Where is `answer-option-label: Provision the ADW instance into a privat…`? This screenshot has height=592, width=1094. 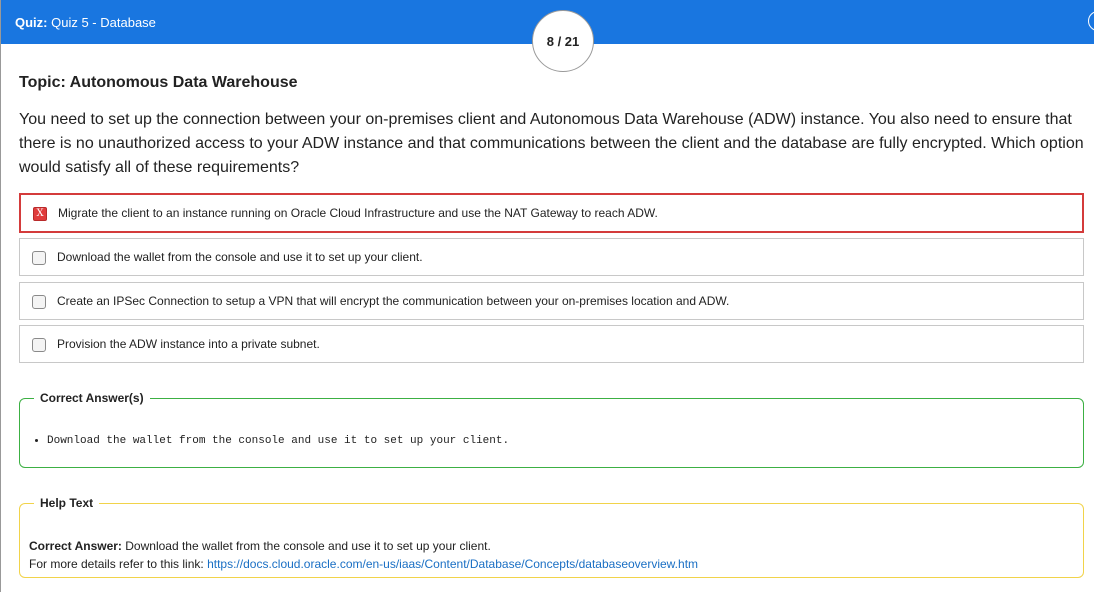 answer-option-label: Provision the ADW instance into a privat… is located at coordinates (188, 344).